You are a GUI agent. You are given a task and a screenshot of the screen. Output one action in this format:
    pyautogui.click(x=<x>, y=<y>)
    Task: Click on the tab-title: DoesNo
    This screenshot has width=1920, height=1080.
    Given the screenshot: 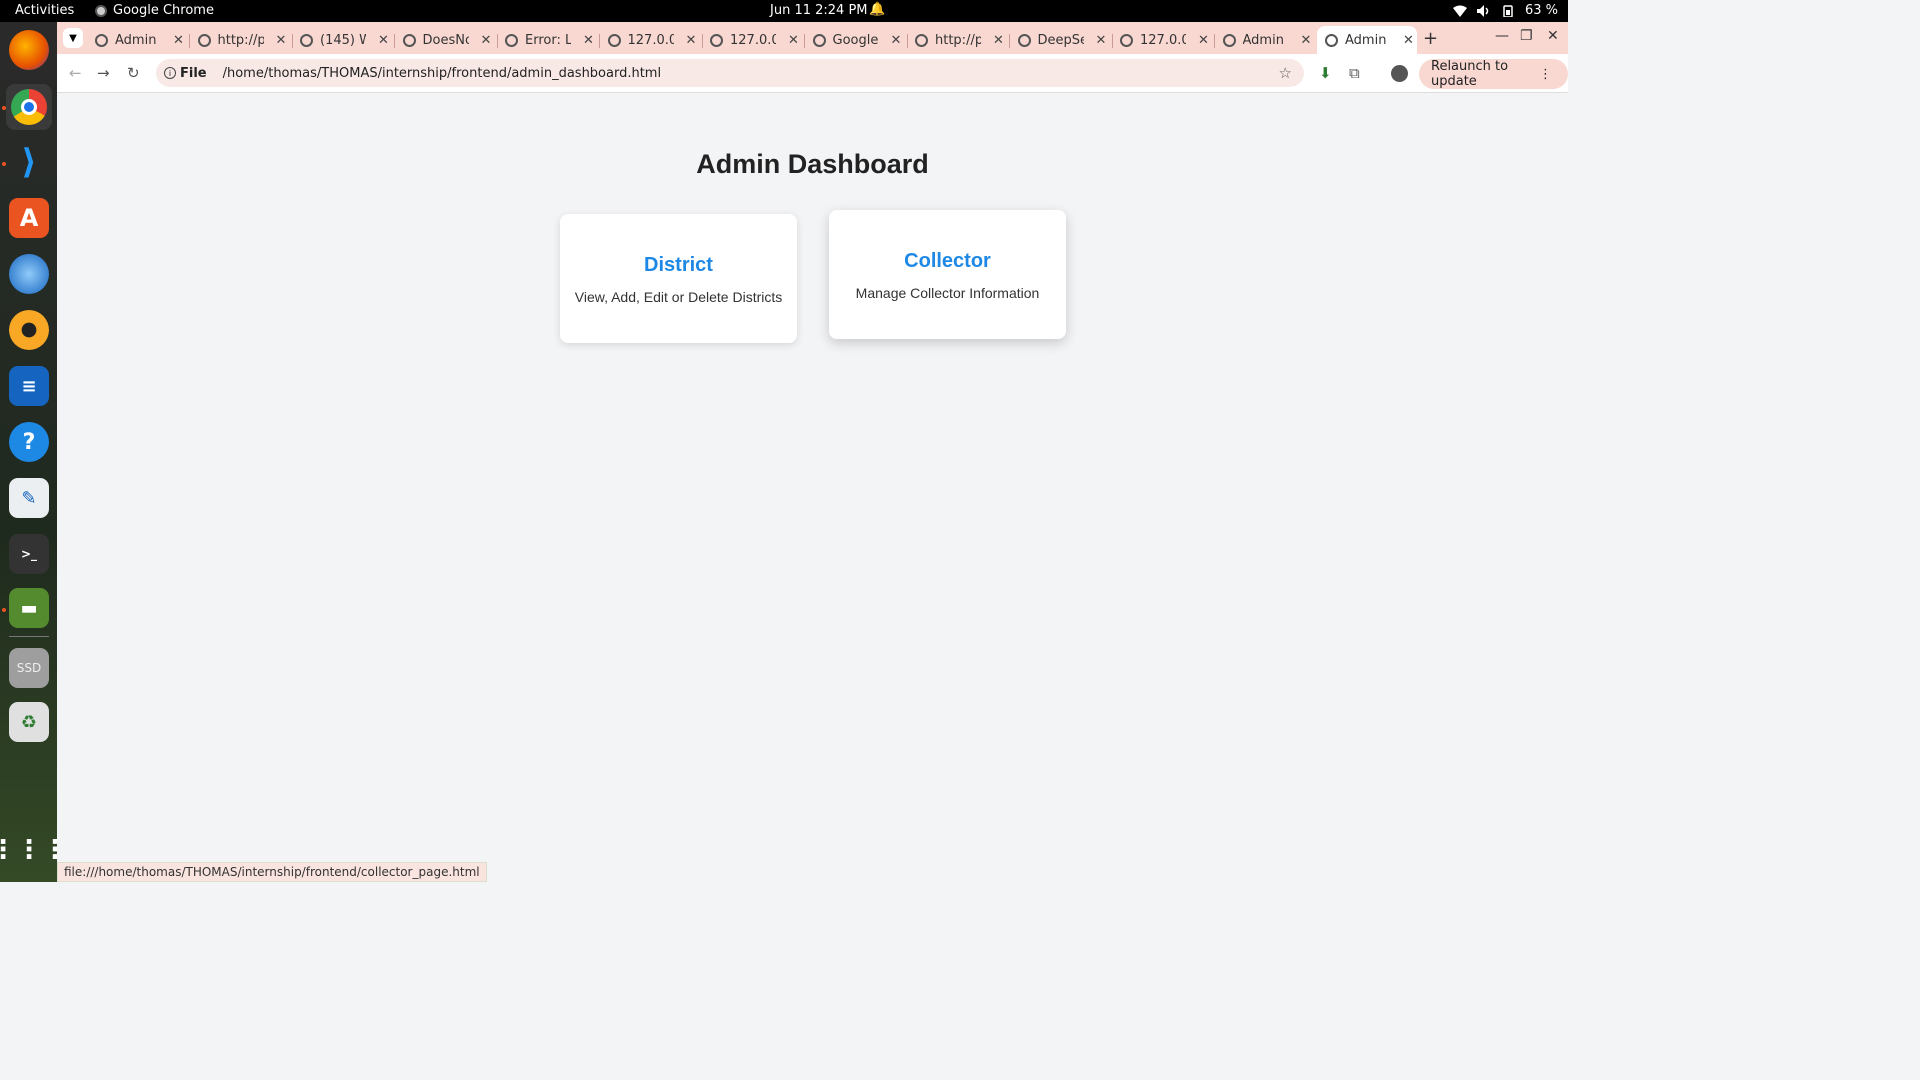 What is the action you would take?
    pyautogui.click(x=445, y=40)
    